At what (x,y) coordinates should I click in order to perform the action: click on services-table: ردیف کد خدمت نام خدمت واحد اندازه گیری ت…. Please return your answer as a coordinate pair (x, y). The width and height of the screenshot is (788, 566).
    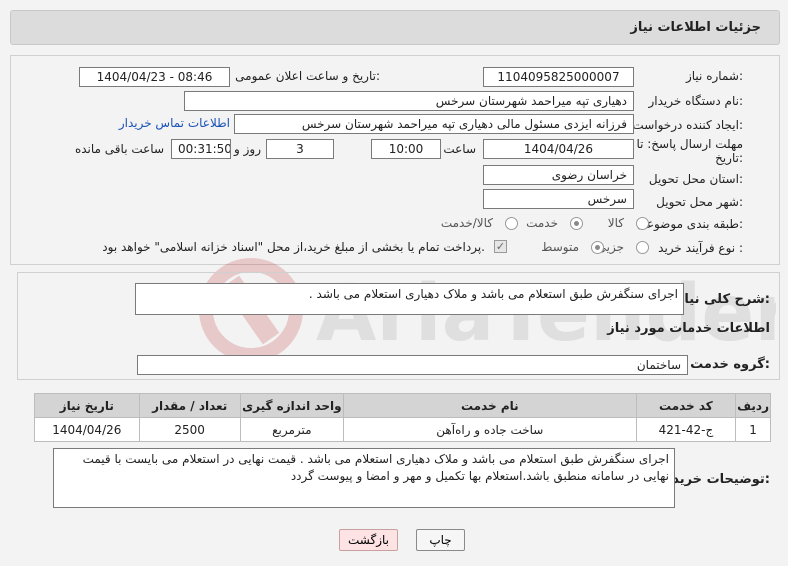
    Looking at the image, I should click on (402, 417).